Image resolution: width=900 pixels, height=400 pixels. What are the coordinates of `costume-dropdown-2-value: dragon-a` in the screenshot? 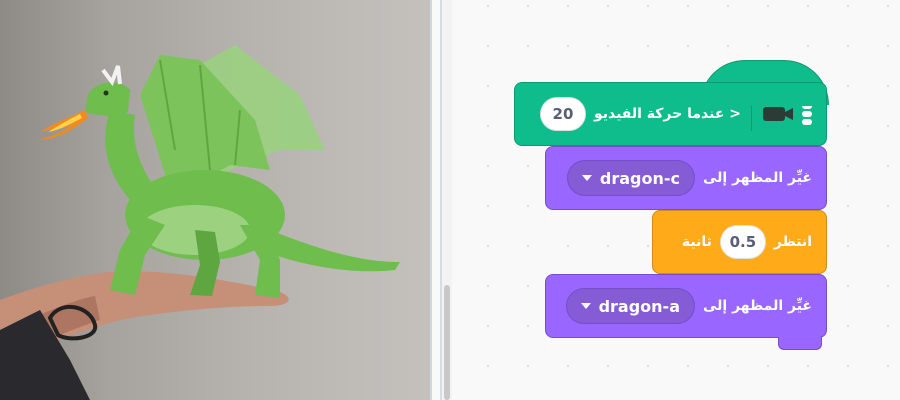 It's located at (639, 306).